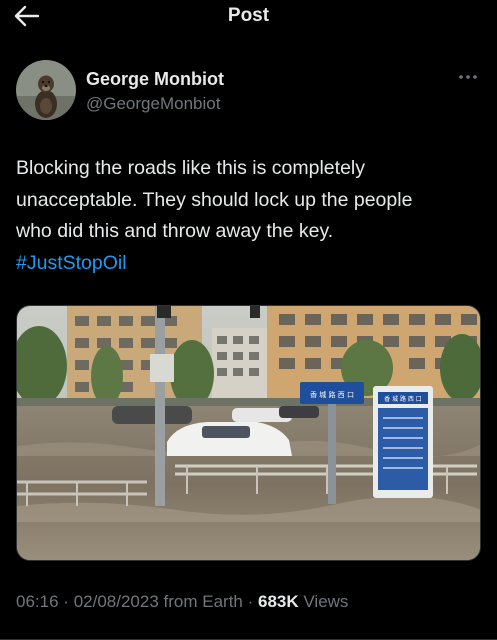 The width and height of the screenshot is (497, 640). I want to click on bus-stop-sign-left: 香 城 路 西 口, so click(332, 394).